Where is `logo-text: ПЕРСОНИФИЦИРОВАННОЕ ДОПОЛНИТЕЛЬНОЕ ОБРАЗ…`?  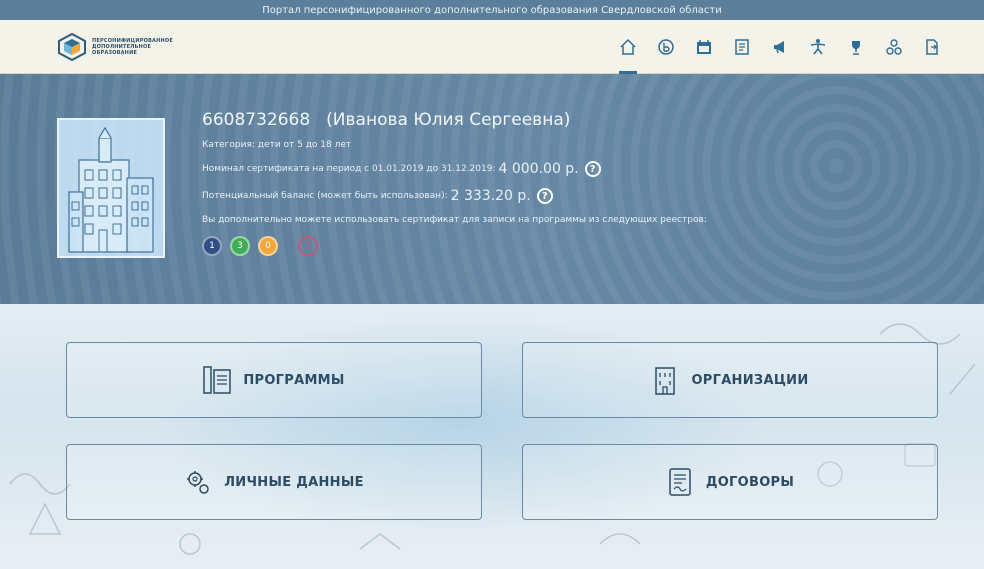 logo-text: ПЕРСОНИФИЦИРОВАННОЕ ДОПОЛНИТЕЛЬНОЕ ОБРАЗ… is located at coordinates (132, 47).